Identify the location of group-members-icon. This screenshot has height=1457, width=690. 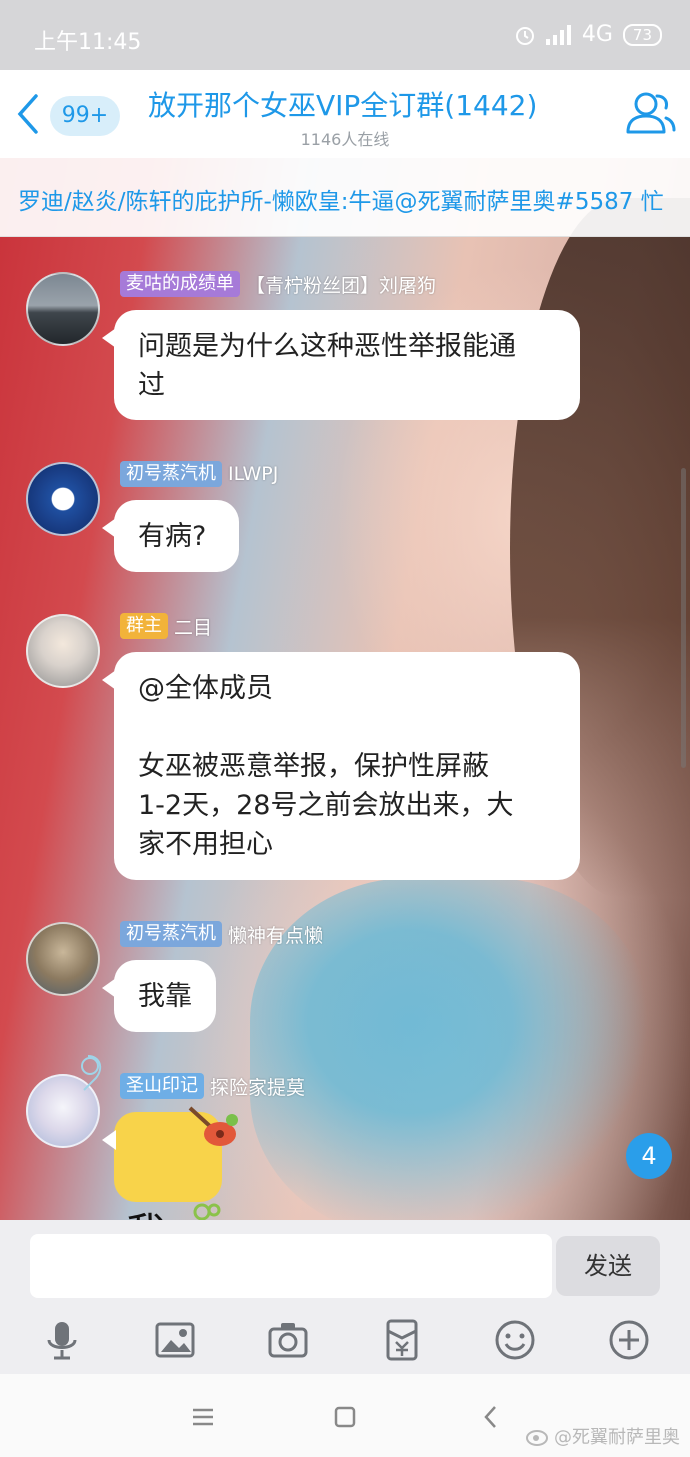
(650, 113).